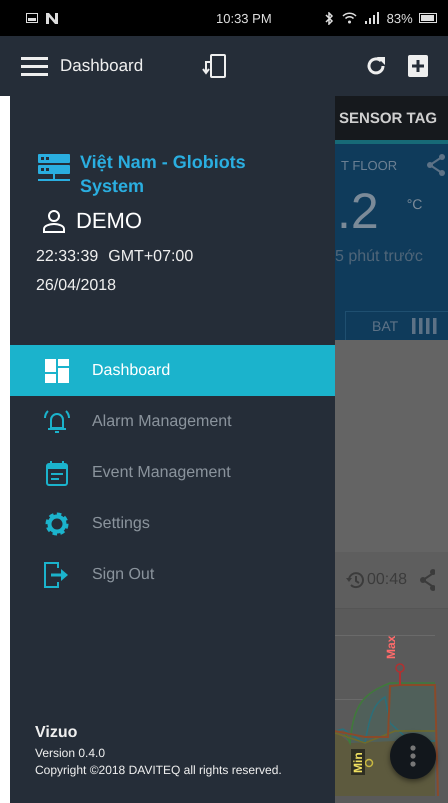  What do you see at coordinates (54, 221) in the screenshot?
I see `user-icon` at bounding box center [54, 221].